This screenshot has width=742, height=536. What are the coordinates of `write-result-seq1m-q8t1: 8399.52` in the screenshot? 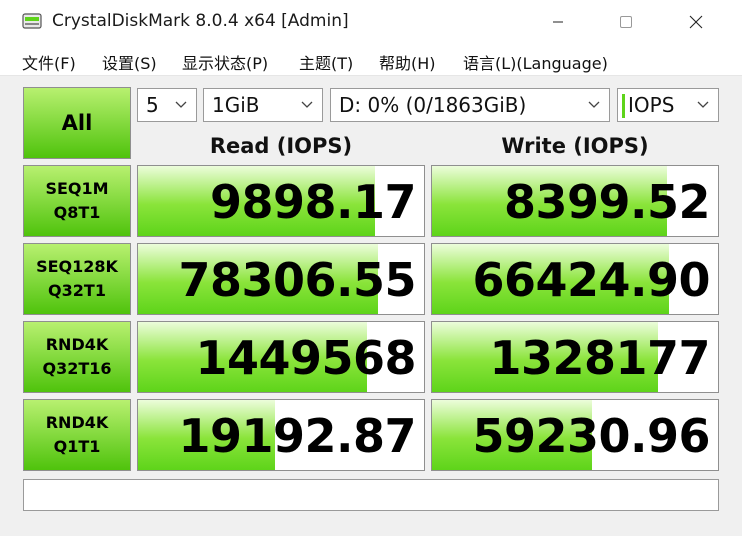 It's located at (575, 201).